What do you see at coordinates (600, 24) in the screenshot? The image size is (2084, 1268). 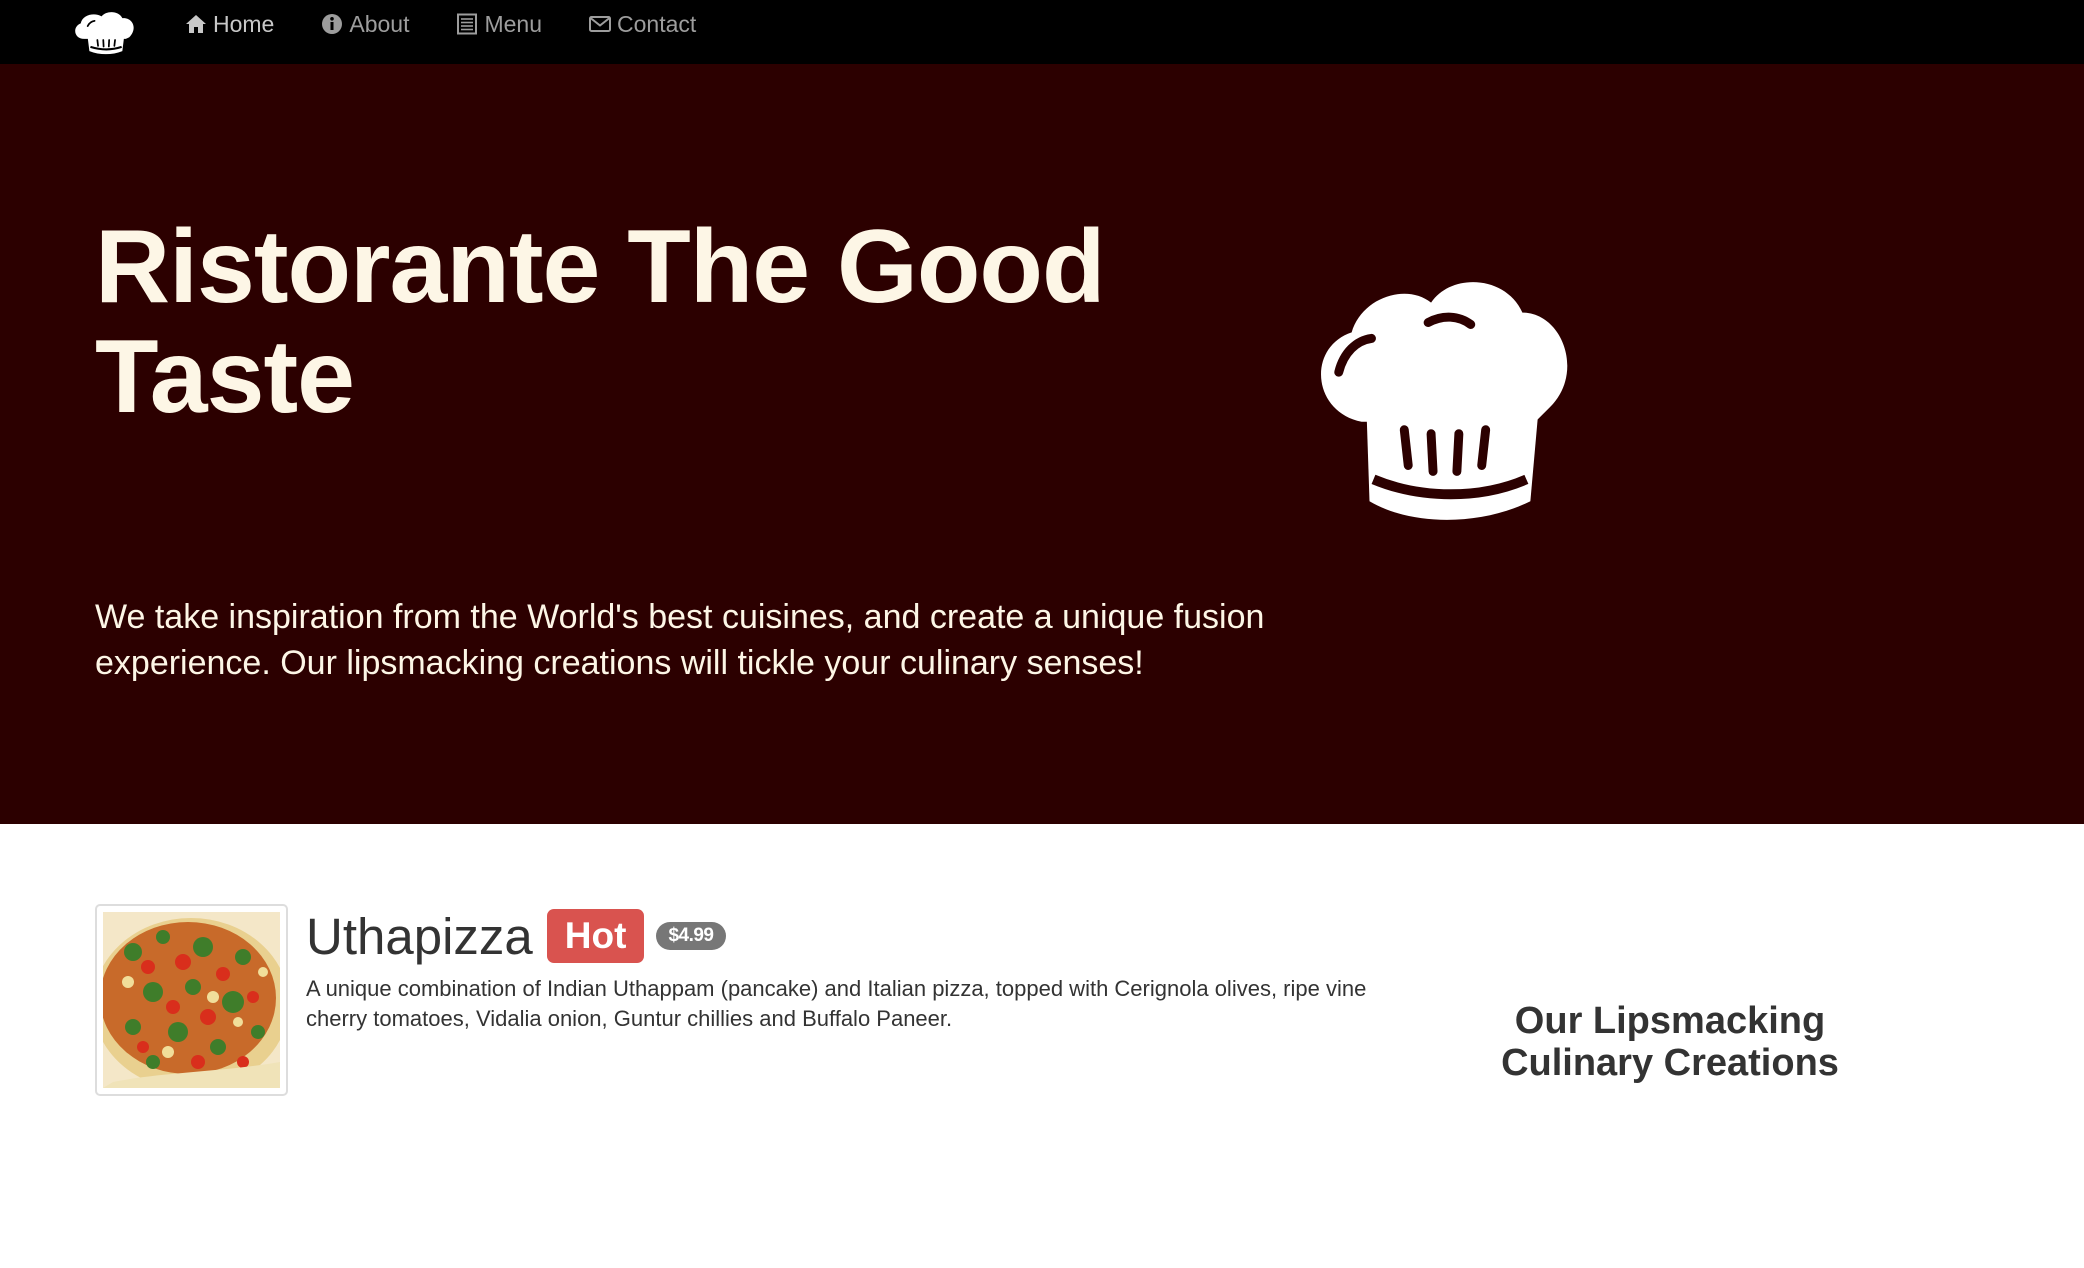 I see `envelope-icon` at bounding box center [600, 24].